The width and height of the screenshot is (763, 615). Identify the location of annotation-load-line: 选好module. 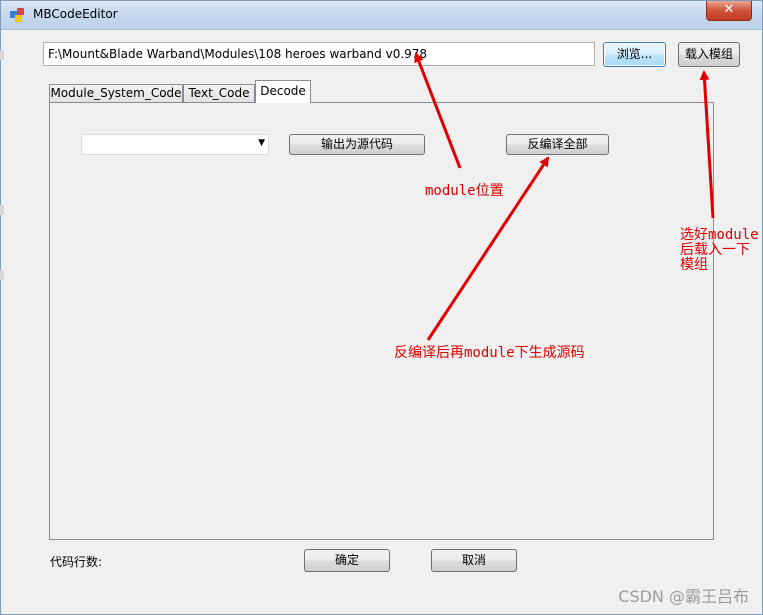
(719, 235).